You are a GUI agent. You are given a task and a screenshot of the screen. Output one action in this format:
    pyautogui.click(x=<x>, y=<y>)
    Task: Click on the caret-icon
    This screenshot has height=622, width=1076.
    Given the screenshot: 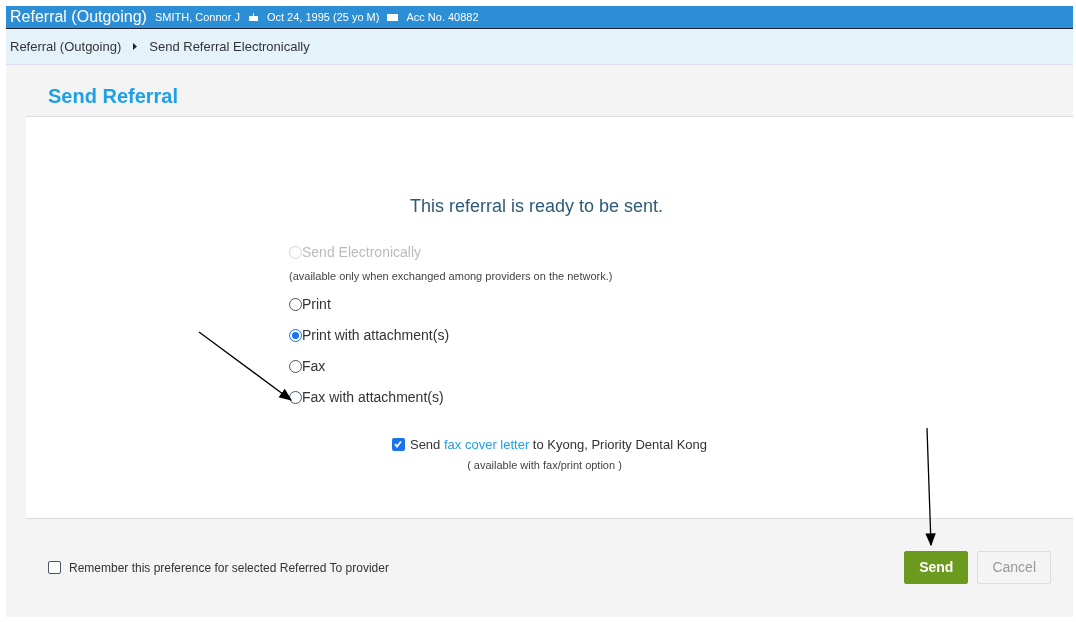 What is the action you would take?
    pyautogui.click(x=135, y=46)
    